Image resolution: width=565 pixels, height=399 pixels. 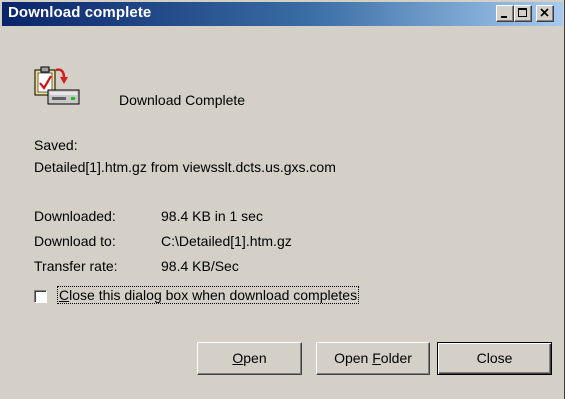 I want to click on close-when-done-checkbox, so click(x=40, y=296).